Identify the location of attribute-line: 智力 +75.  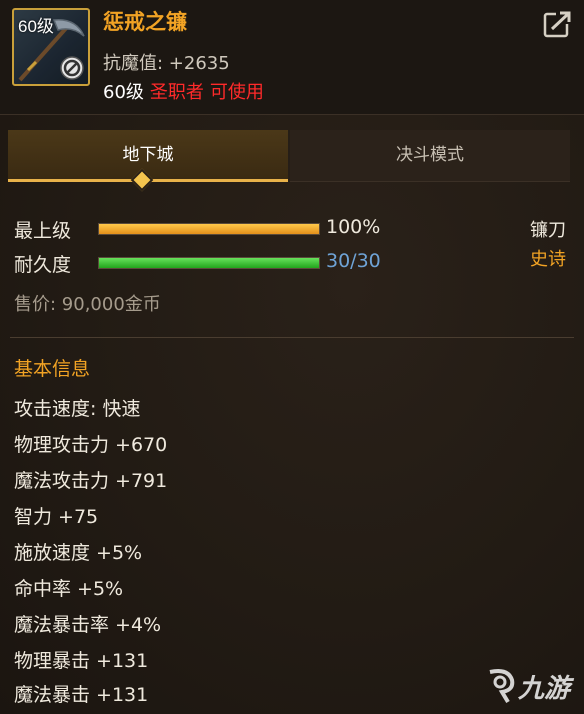
(56, 517).